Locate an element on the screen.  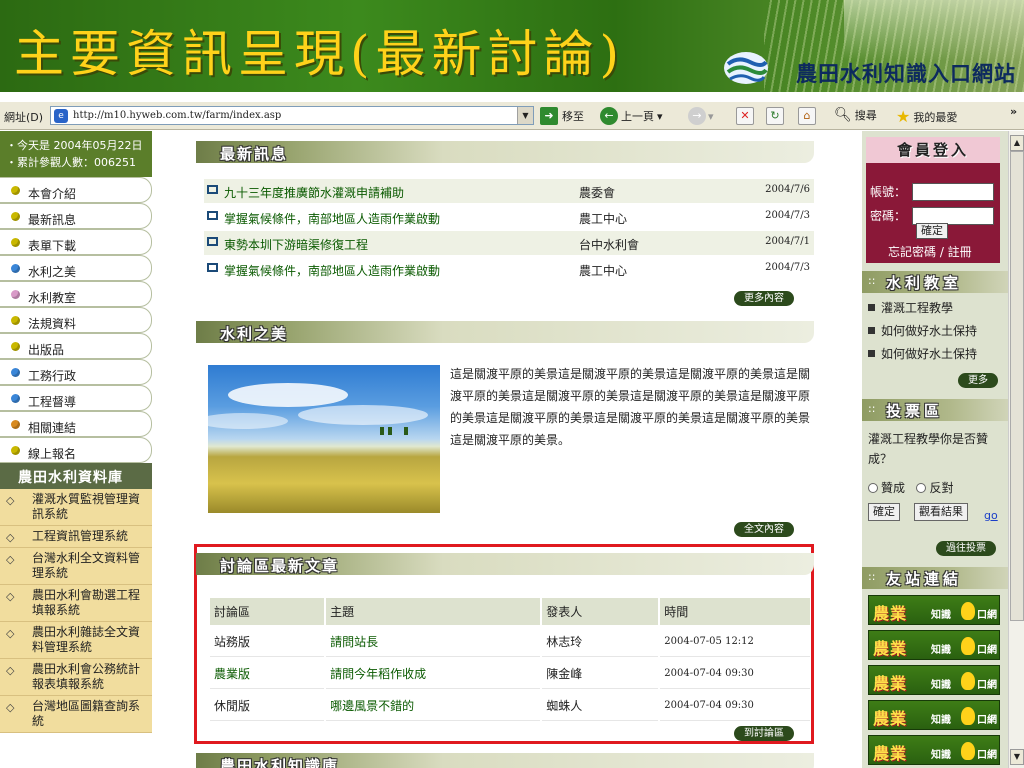
poll-go-link: go is located at coordinates (991, 515).